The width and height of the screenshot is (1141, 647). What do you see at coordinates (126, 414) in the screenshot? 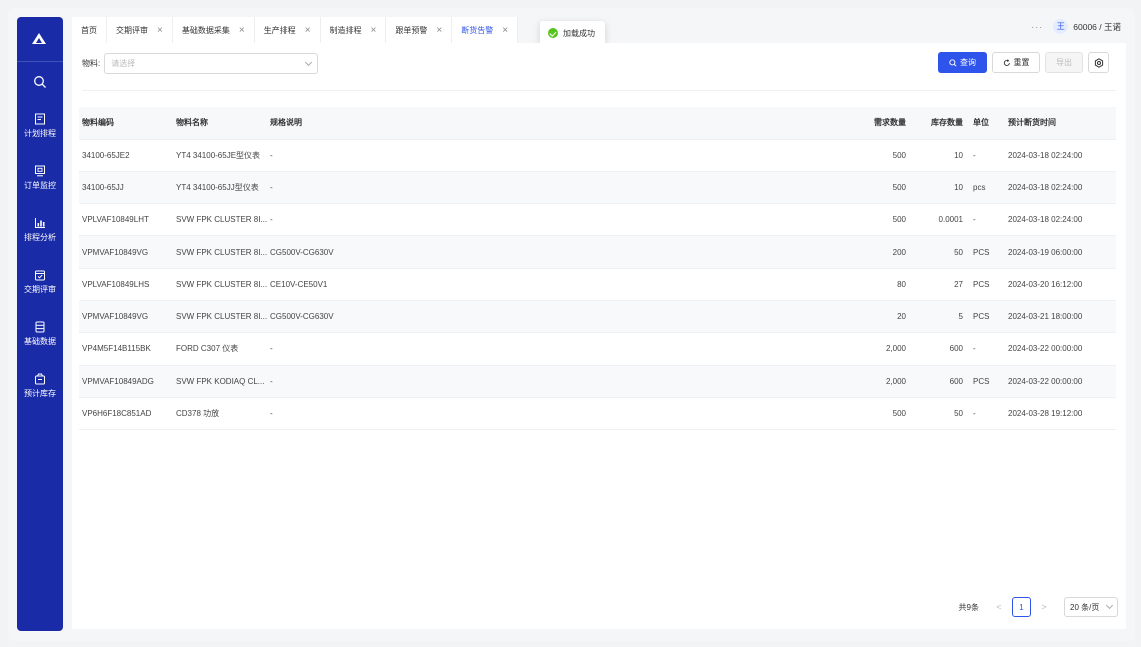
I see `cell-material-code: VP6H6F18C851AD` at bounding box center [126, 414].